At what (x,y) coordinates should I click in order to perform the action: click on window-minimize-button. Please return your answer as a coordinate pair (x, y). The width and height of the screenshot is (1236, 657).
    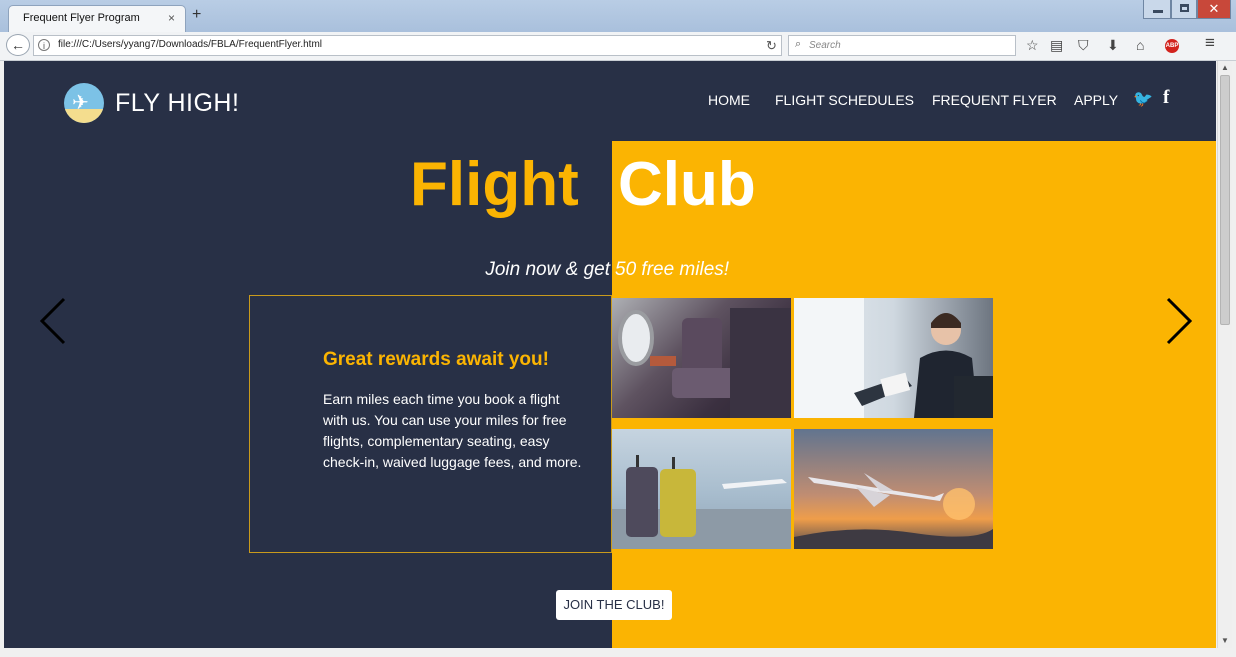
    Looking at the image, I should click on (1157, 9).